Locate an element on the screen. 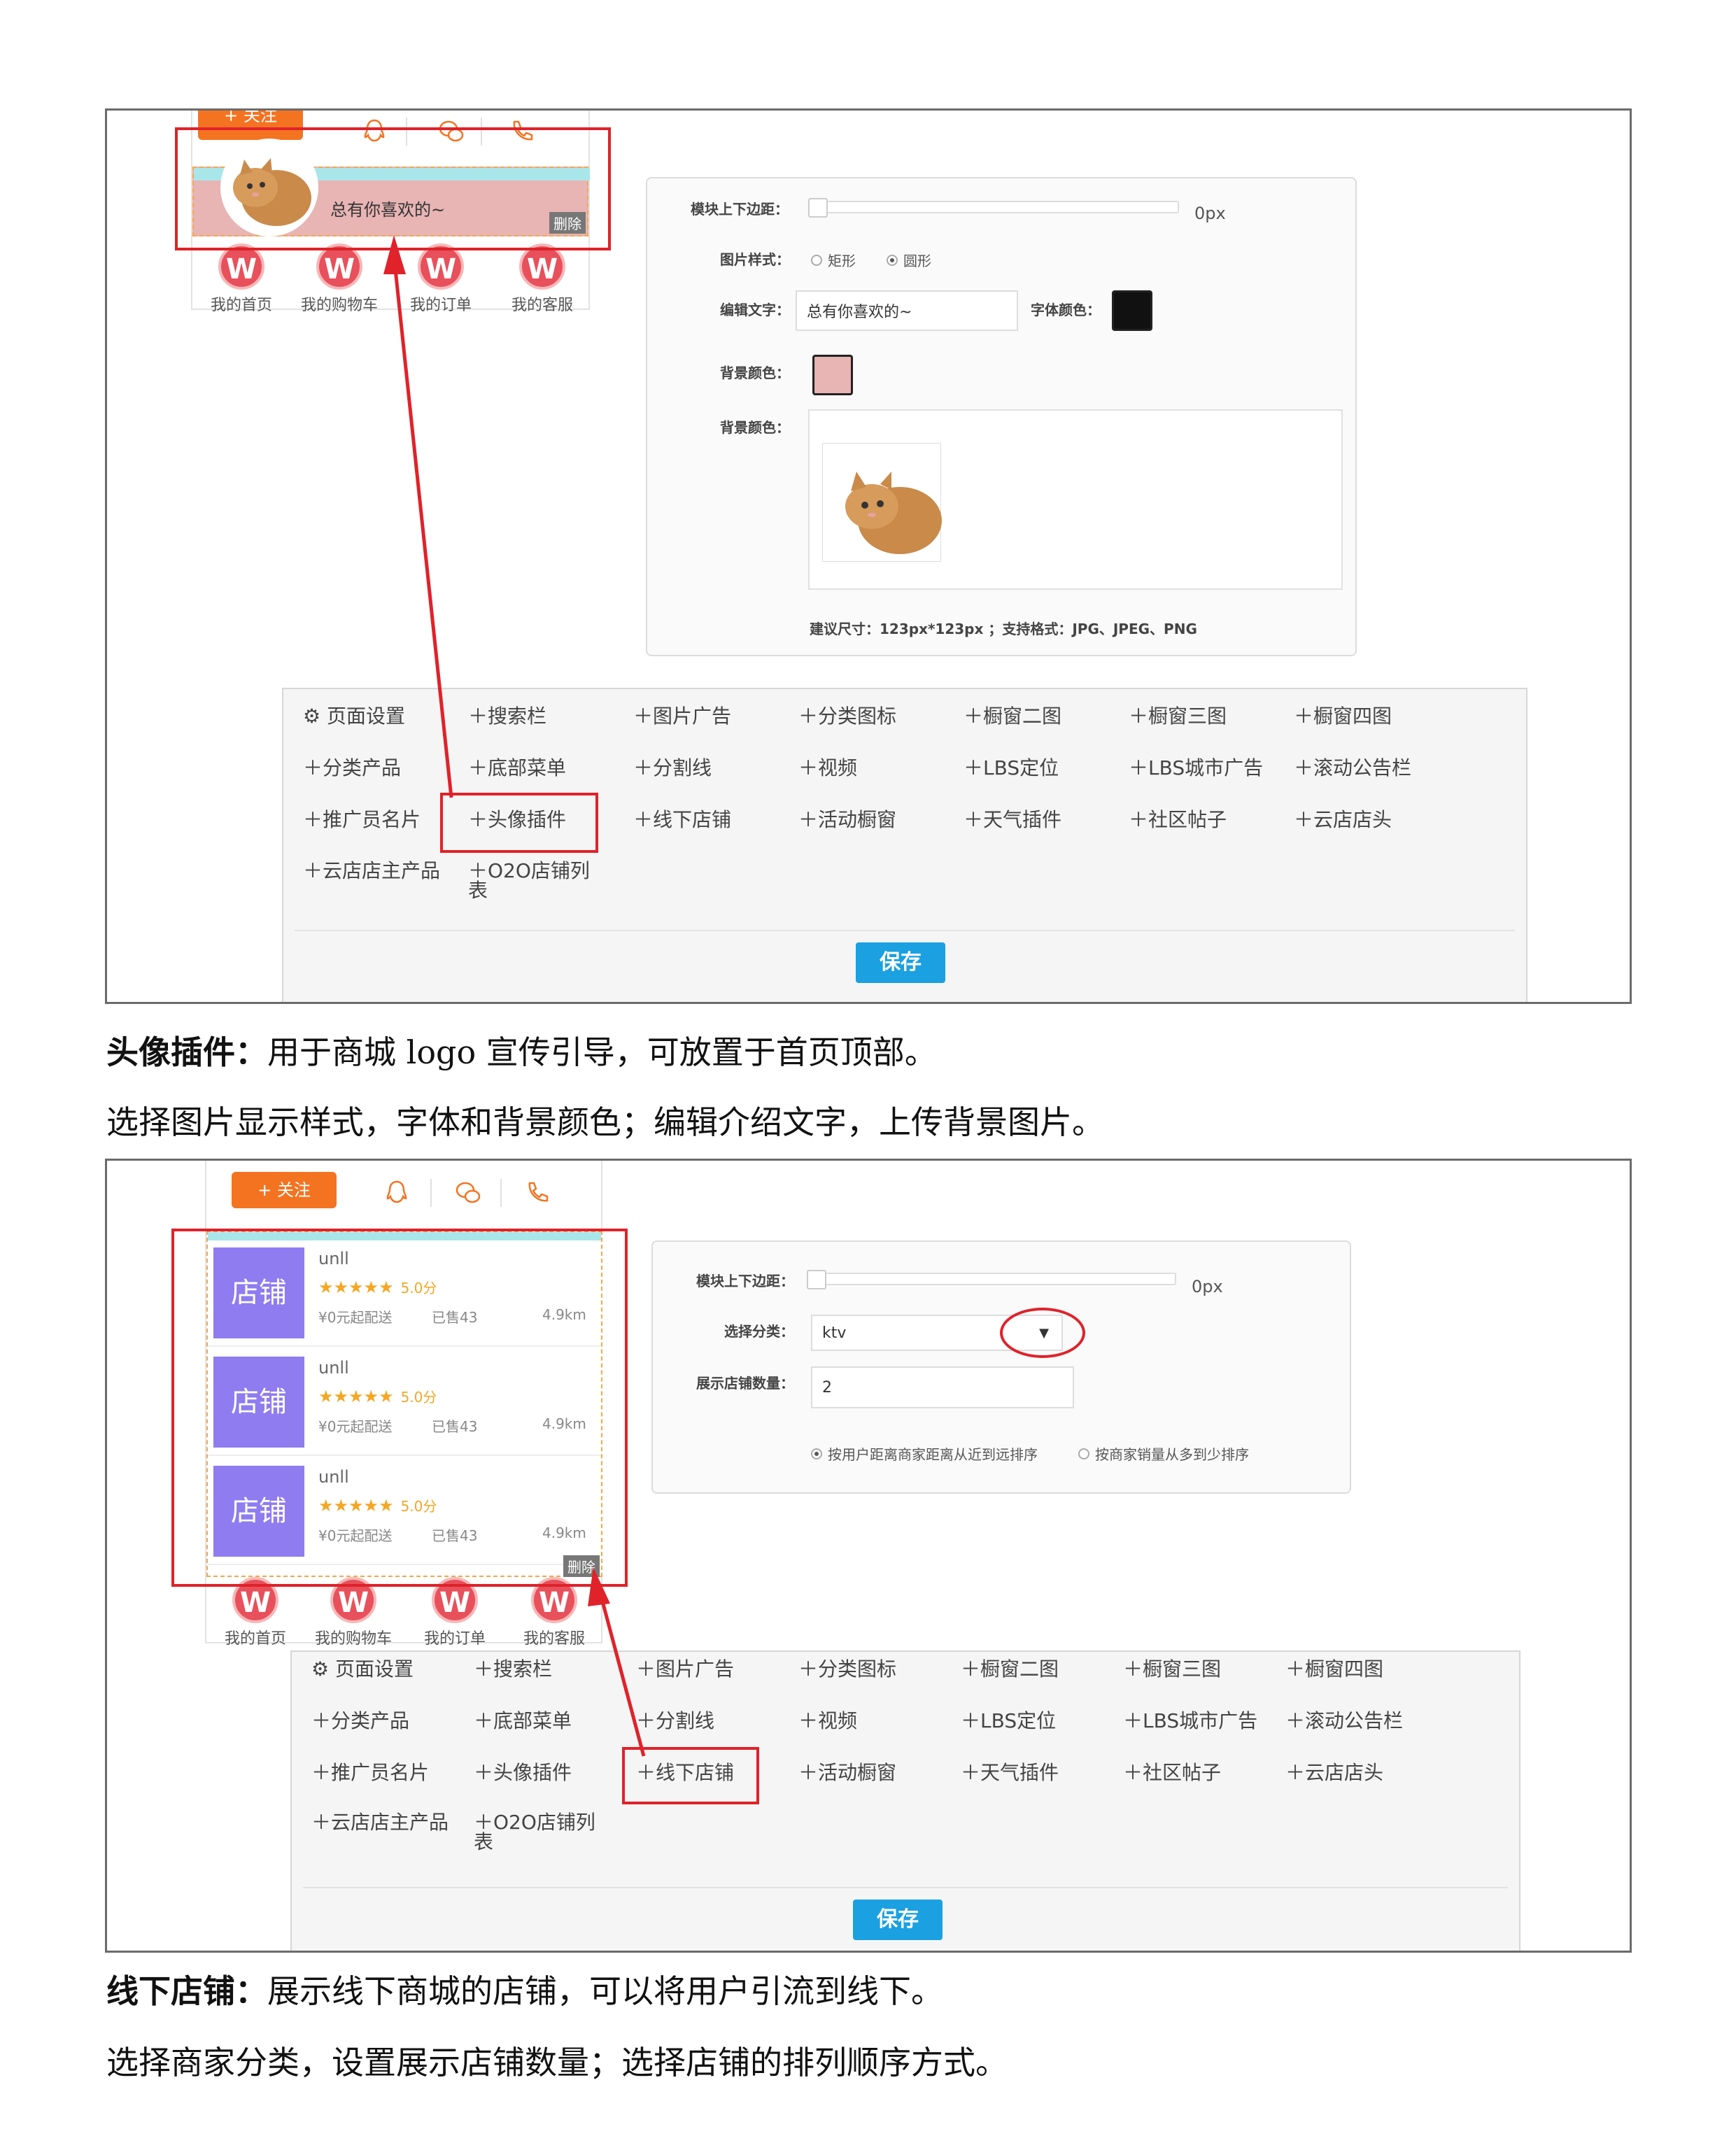  caption-title: 线下店铺： is located at coordinates (186, 1991).